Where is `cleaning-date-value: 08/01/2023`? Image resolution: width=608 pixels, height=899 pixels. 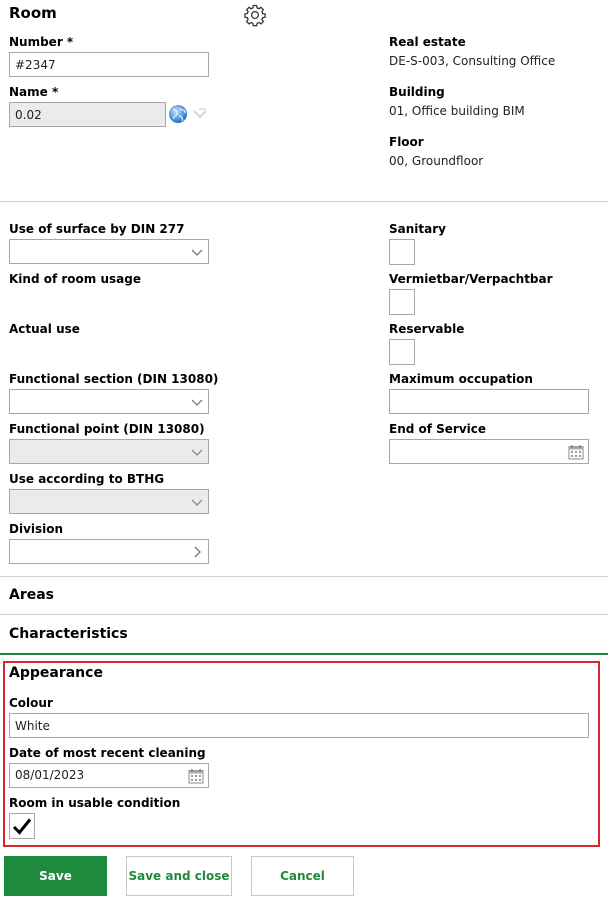 cleaning-date-value: 08/01/2023 is located at coordinates (50, 775).